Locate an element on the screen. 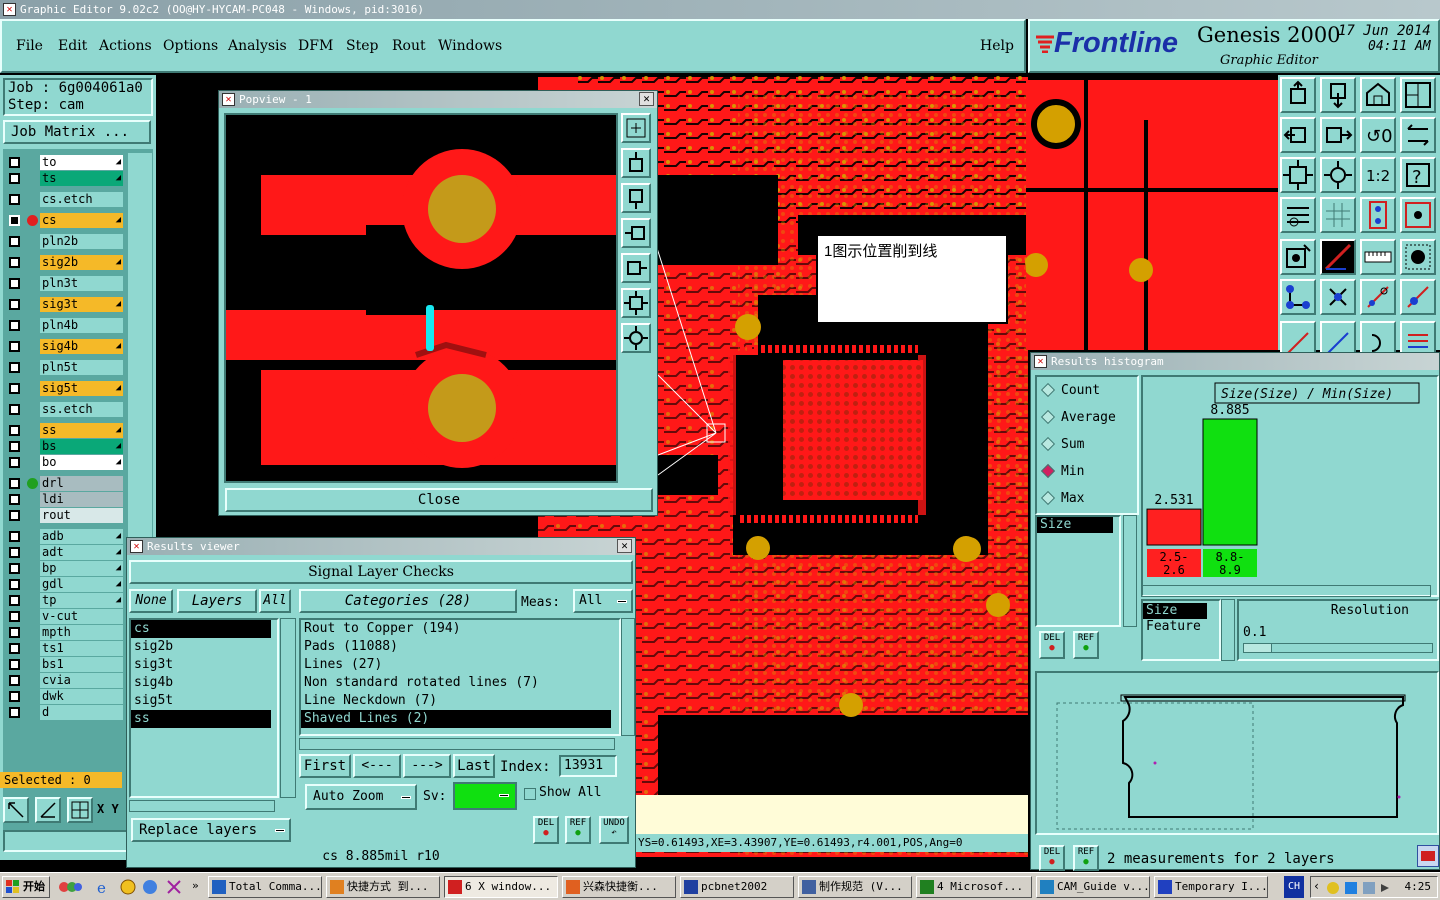 This screenshot has width=1440, height=900. layer-name: pln5t is located at coordinates (81, 367).